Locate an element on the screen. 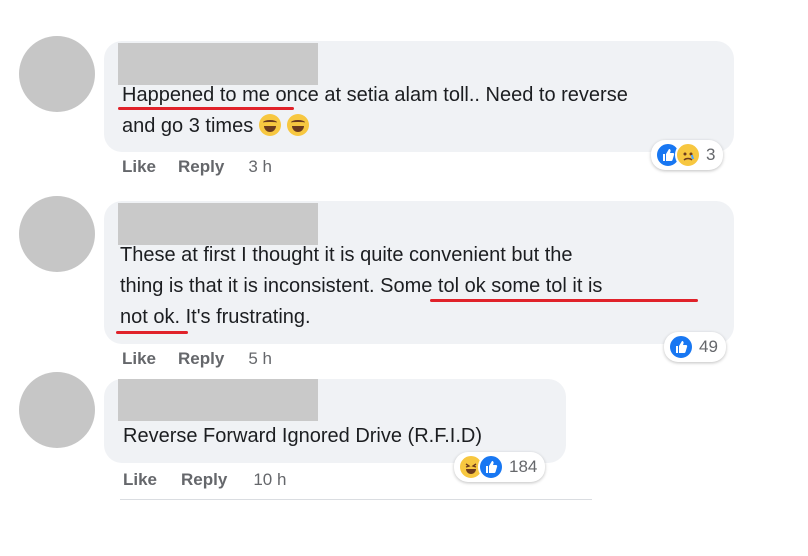 The image size is (808, 556). comment-actions: Like Reply 5 h is located at coordinates (197, 359).